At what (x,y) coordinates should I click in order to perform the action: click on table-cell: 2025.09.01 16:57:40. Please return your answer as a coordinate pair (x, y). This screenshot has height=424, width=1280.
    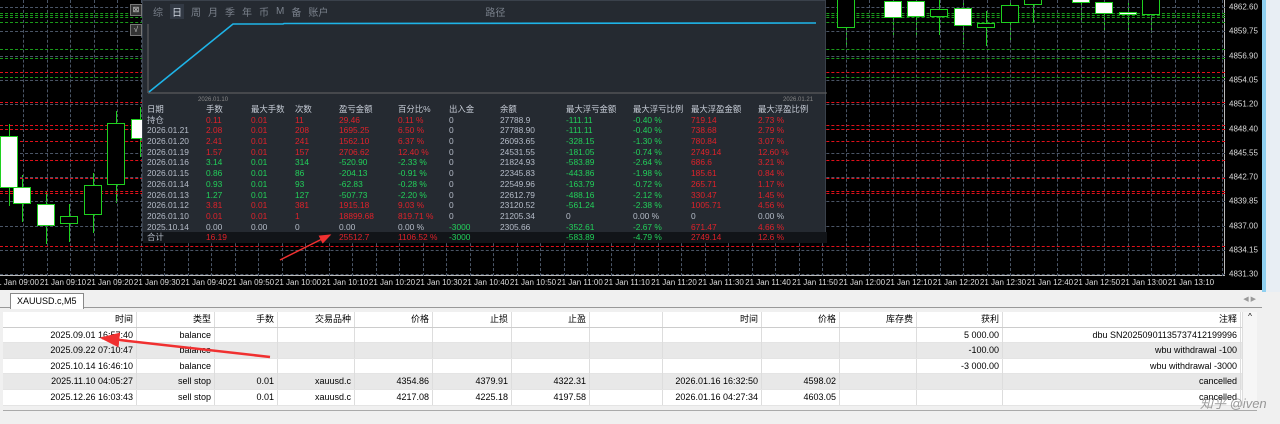
    Looking at the image, I should click on (70, 335).